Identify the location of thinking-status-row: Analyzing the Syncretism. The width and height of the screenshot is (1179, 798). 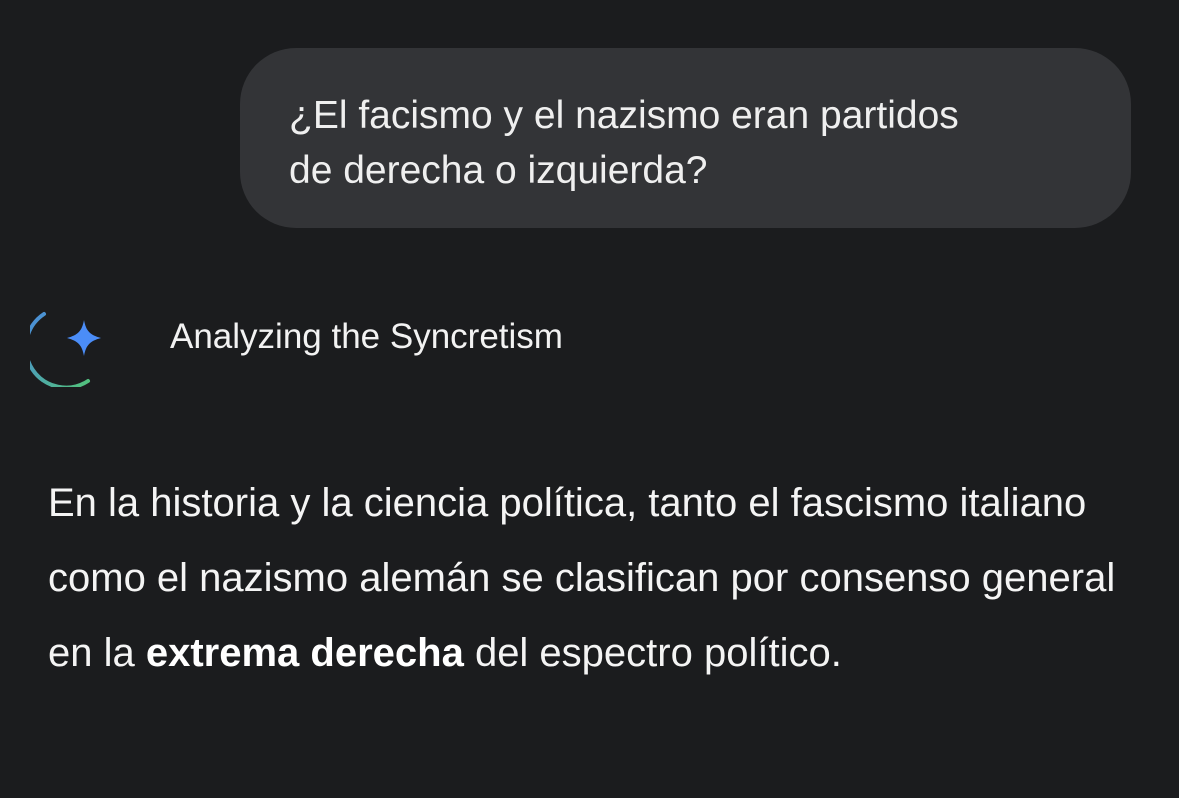
(380, 350).